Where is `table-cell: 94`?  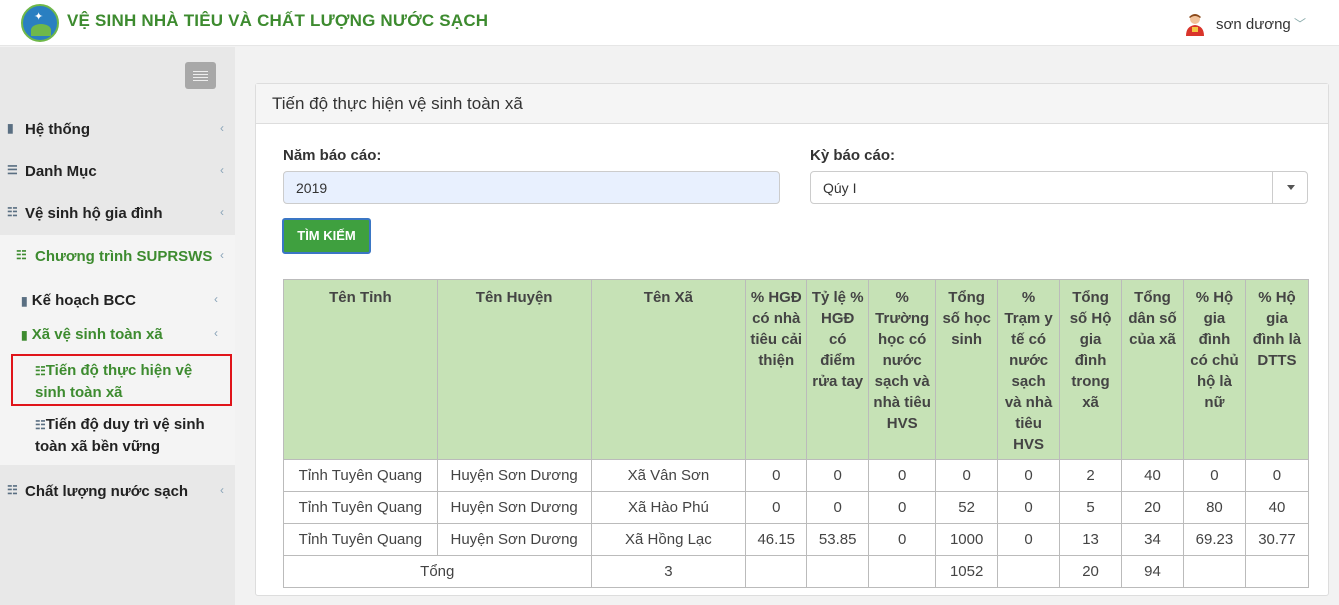
table-cell: 94 is located at coordinates (1152, 571).